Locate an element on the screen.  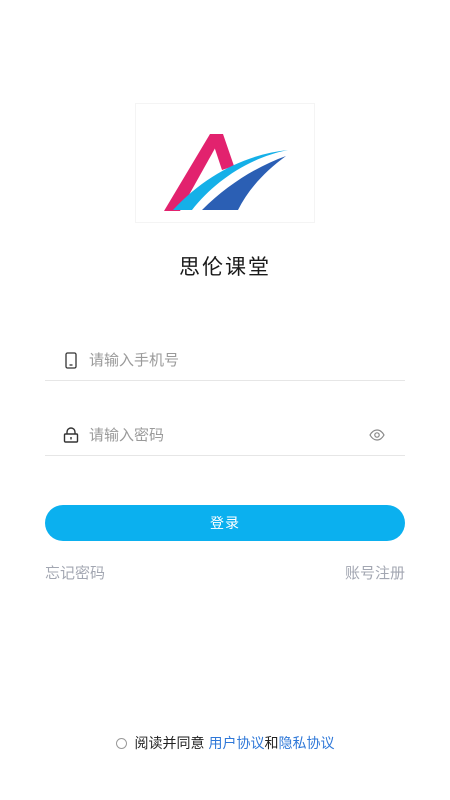
user-agreement-link: 用户协议 is located at coordinates (237, 743).